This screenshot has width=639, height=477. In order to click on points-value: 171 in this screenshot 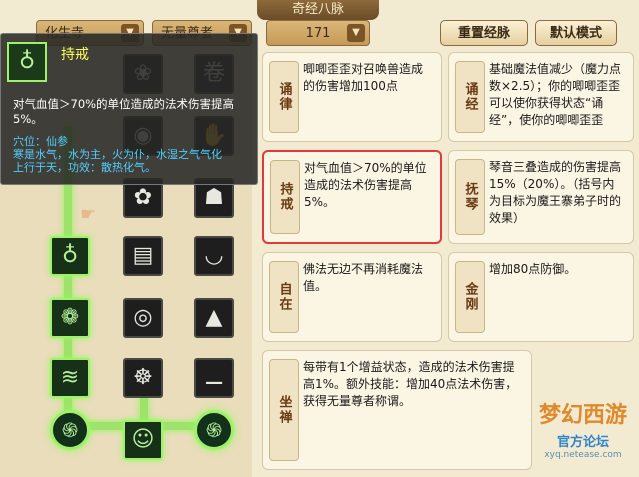, I will do `click(318, 33)`.